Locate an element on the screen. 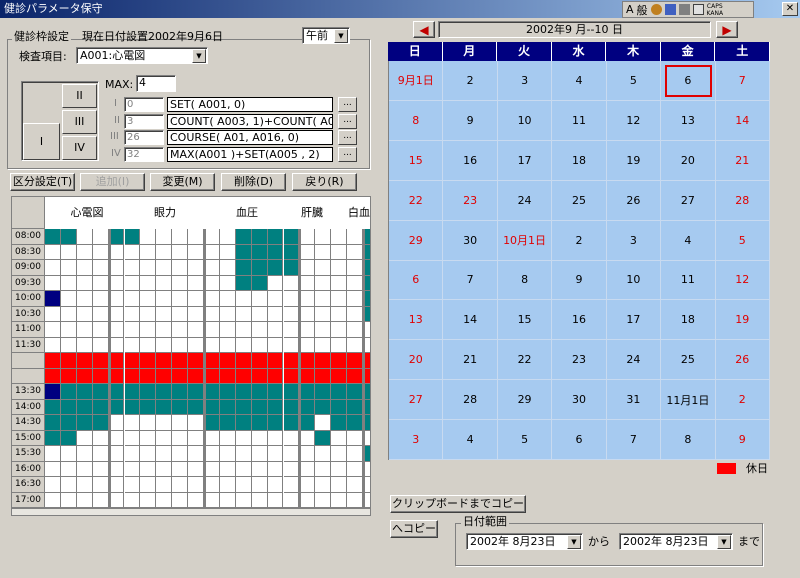 This screenshot has width=800, height=578. calendar-day: 7 is located at coordinates (470, 280).